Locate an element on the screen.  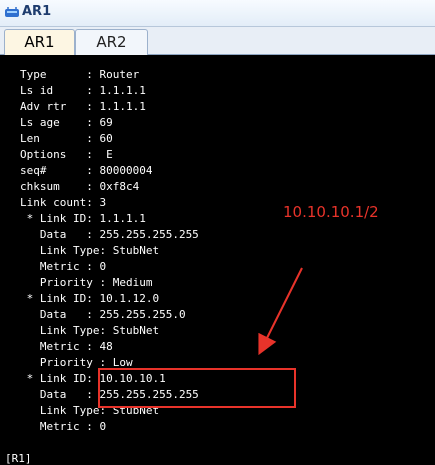
annotation-label: 10.10.10.1/2 is located at coordinates (331, 212).